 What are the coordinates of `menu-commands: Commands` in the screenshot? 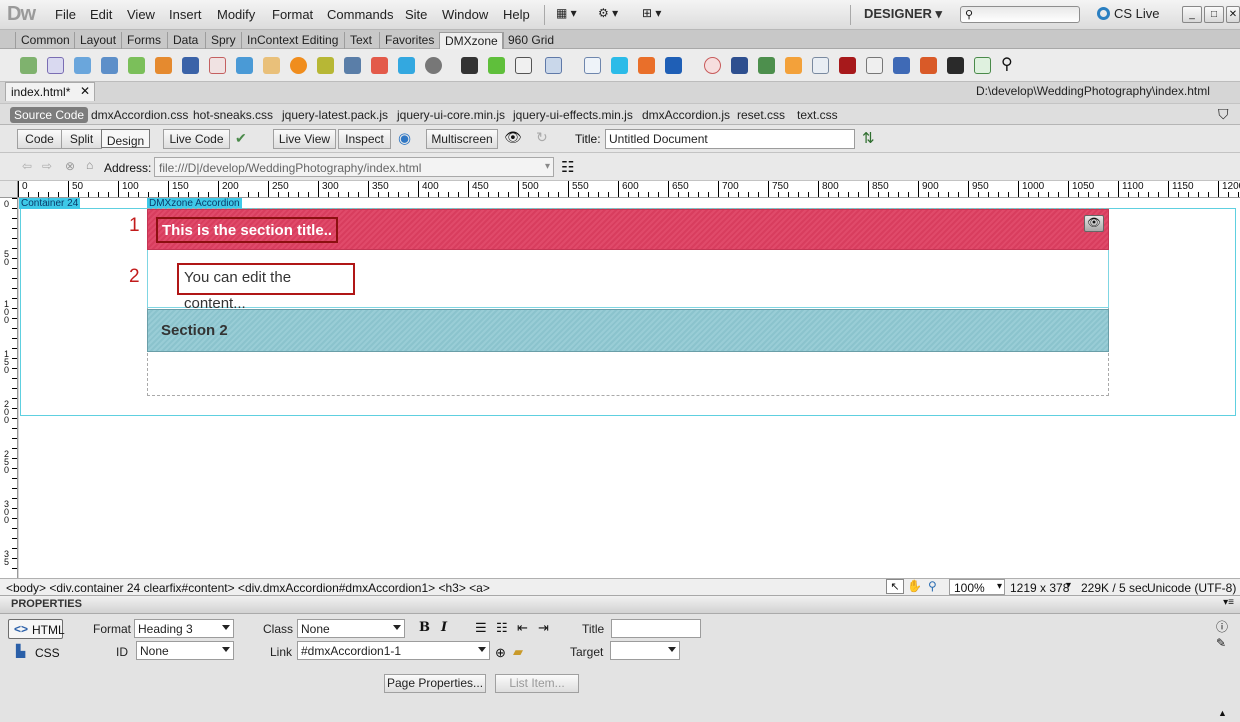 It's located at (360, 14).